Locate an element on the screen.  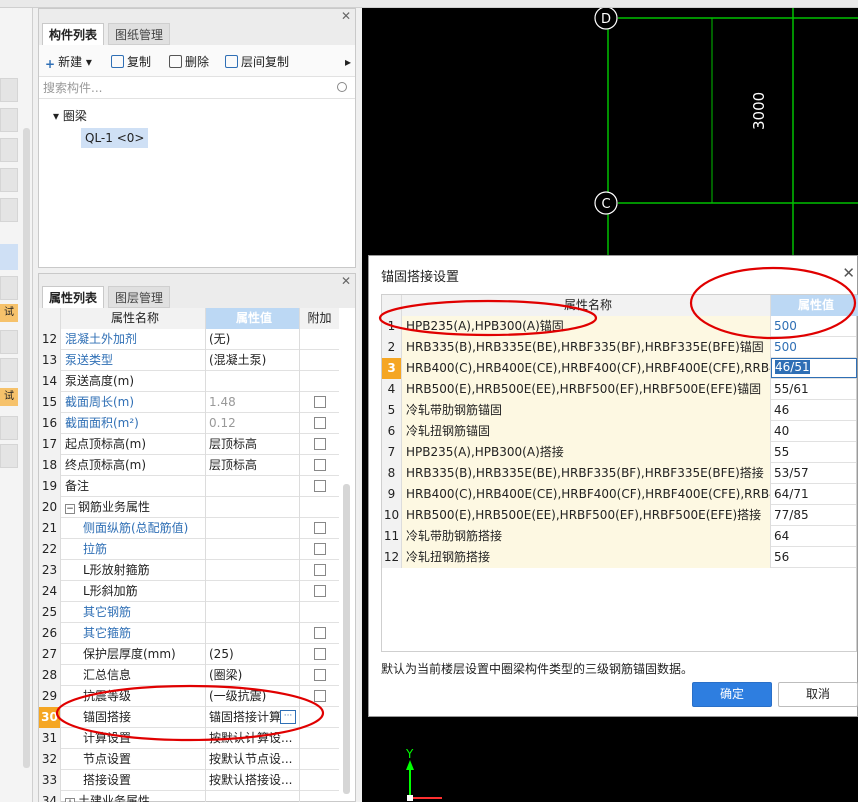
anchor-lap-row: 12 冷轧扭钢筋搭接 56 is located at coordinates (619, 557).